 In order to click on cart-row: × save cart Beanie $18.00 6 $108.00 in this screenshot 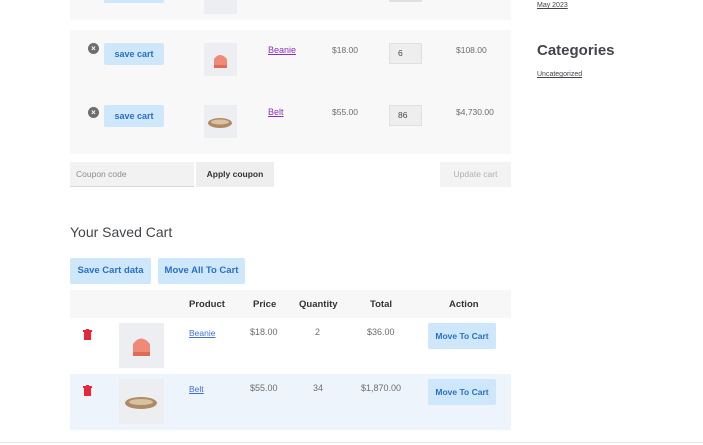, I will do `click(290, 61)`.